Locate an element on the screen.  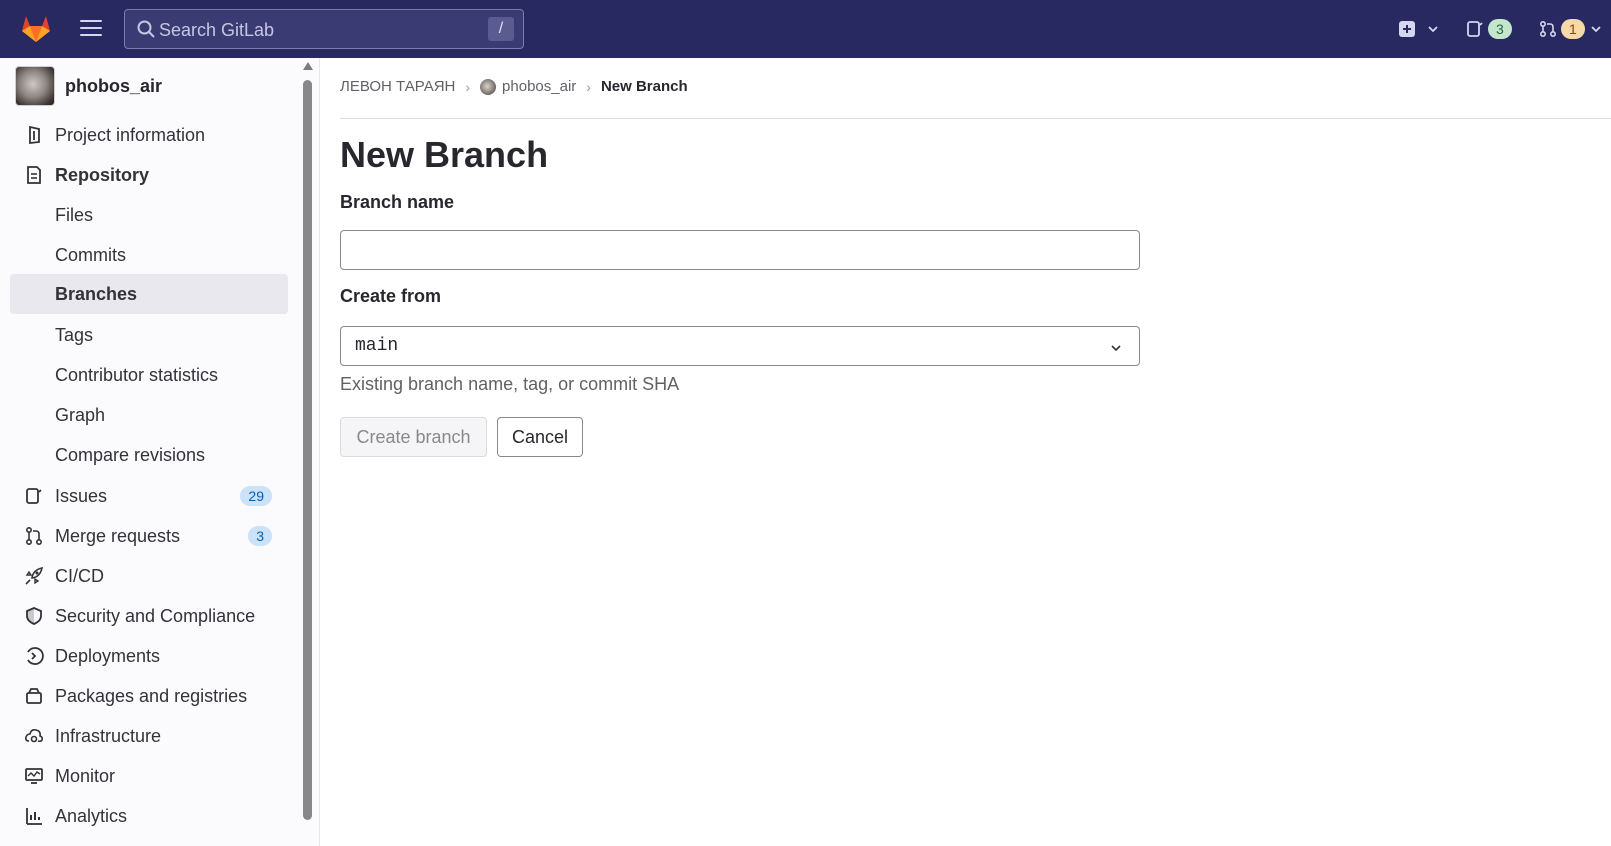
project-info-icon is located at coordinates (34, 135).